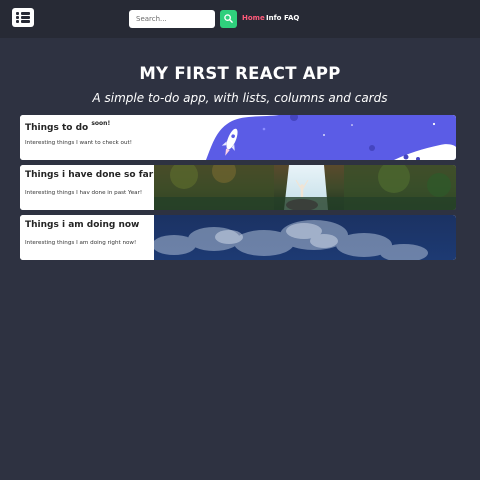 Image resolution: width=480 pixels, height=480 pixels. I want to click on rocket-illustration, so click(305, 137).